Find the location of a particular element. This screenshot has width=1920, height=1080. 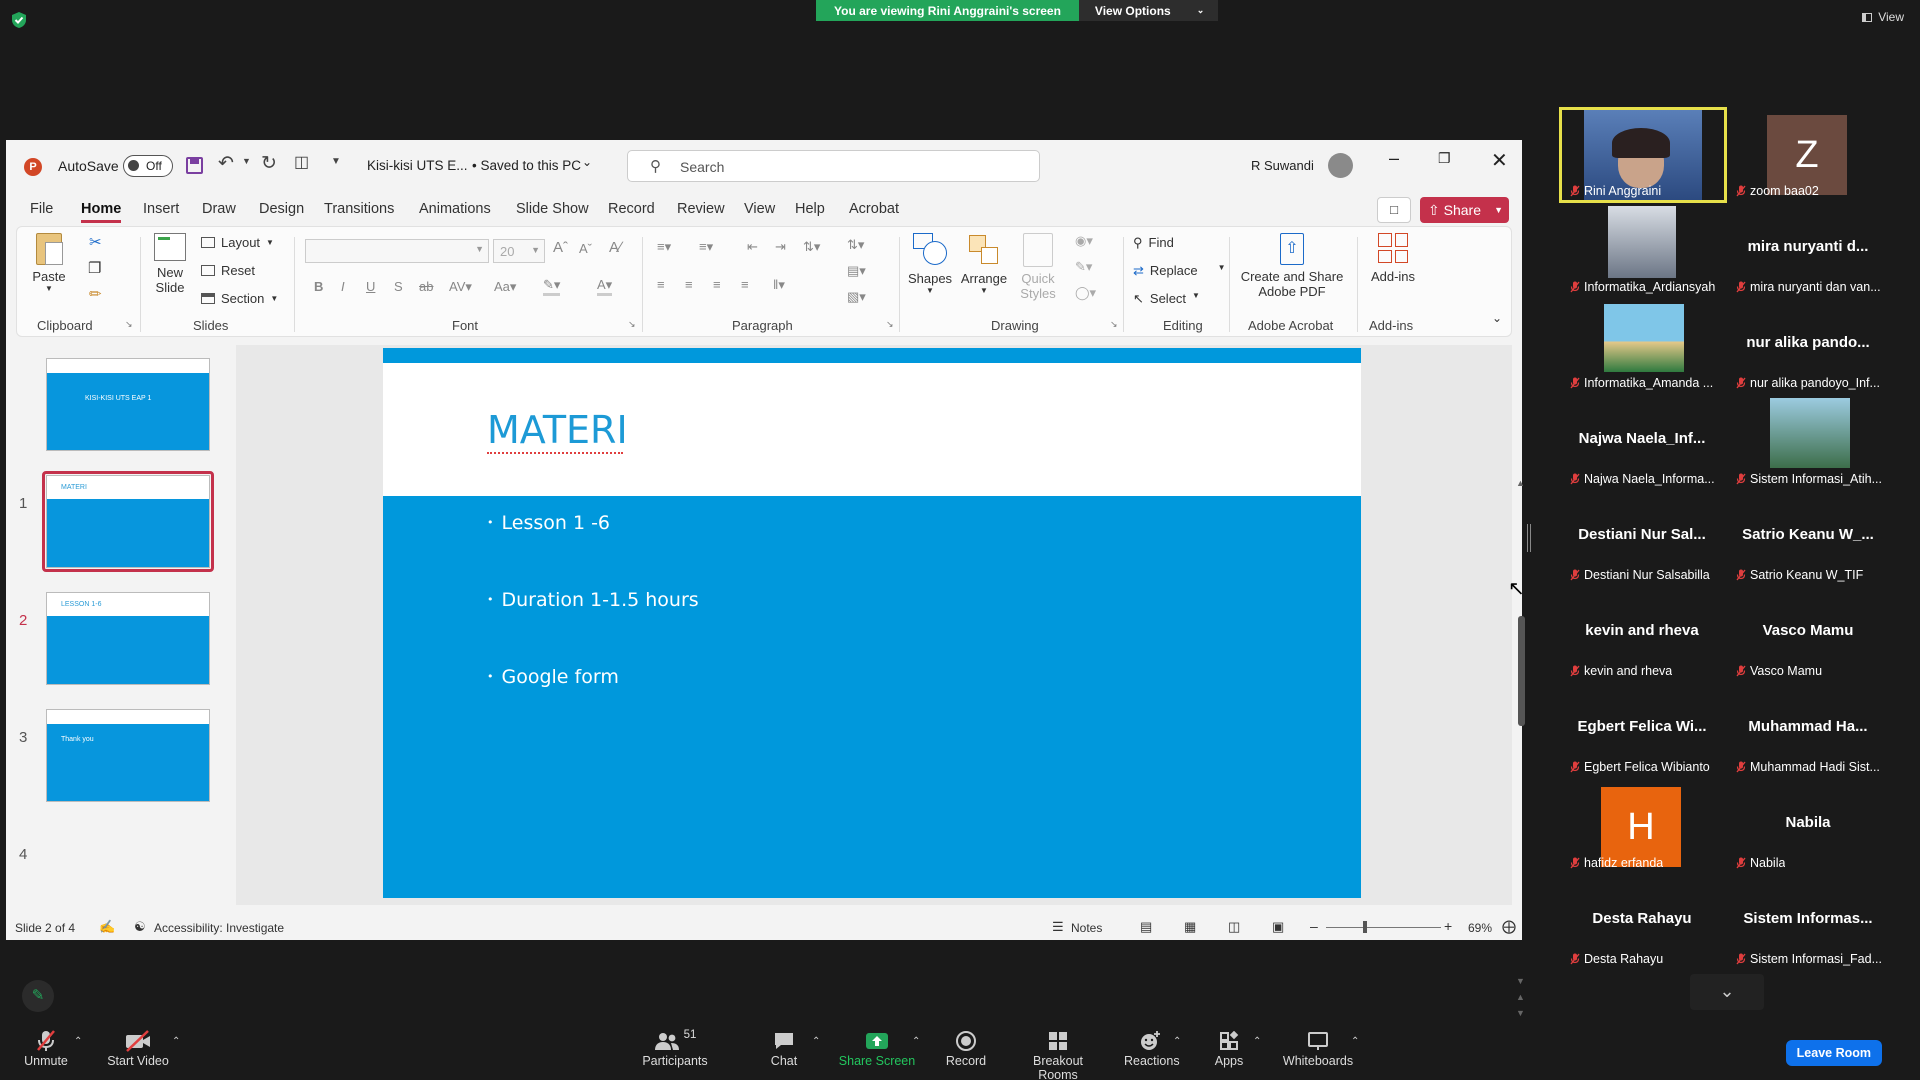

tab-draw: Draw is located at coordinates (219, 209).